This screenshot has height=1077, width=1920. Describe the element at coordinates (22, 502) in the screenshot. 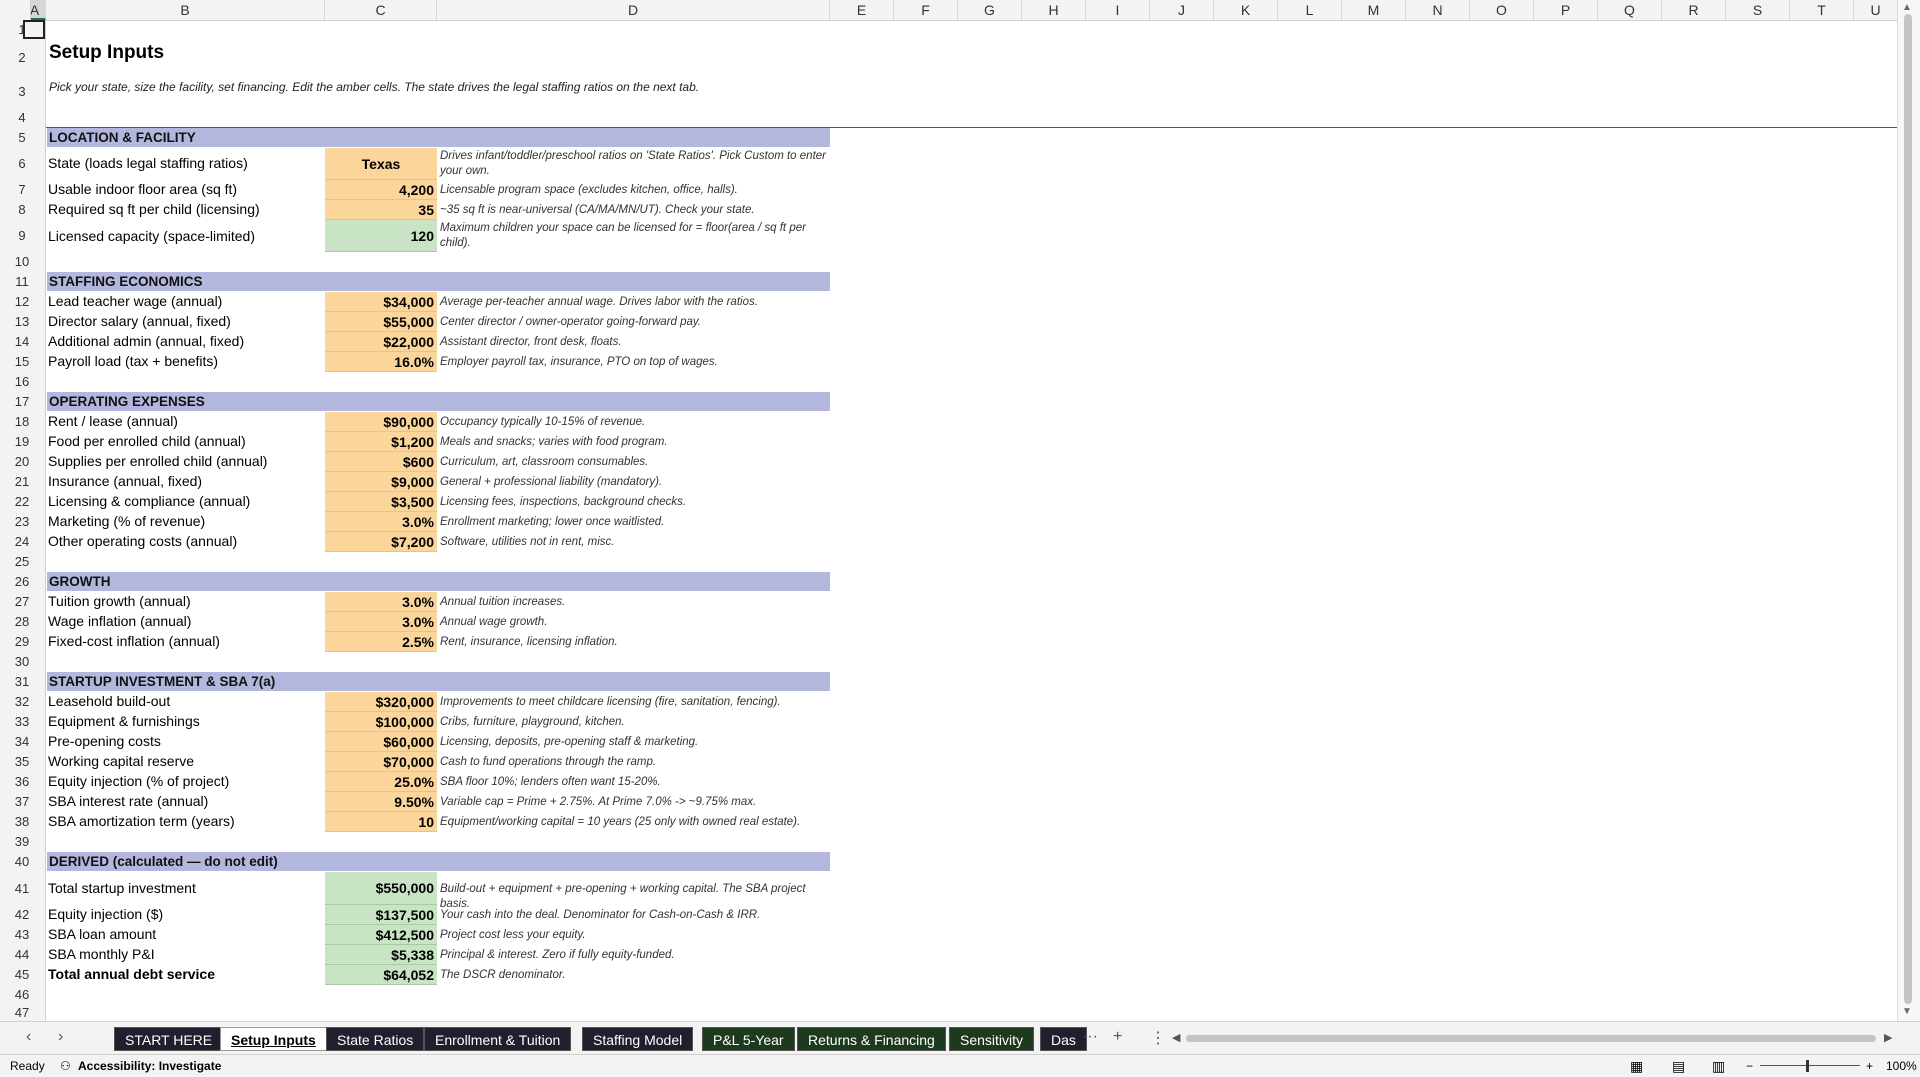

I see `row-header: 22` at that location.